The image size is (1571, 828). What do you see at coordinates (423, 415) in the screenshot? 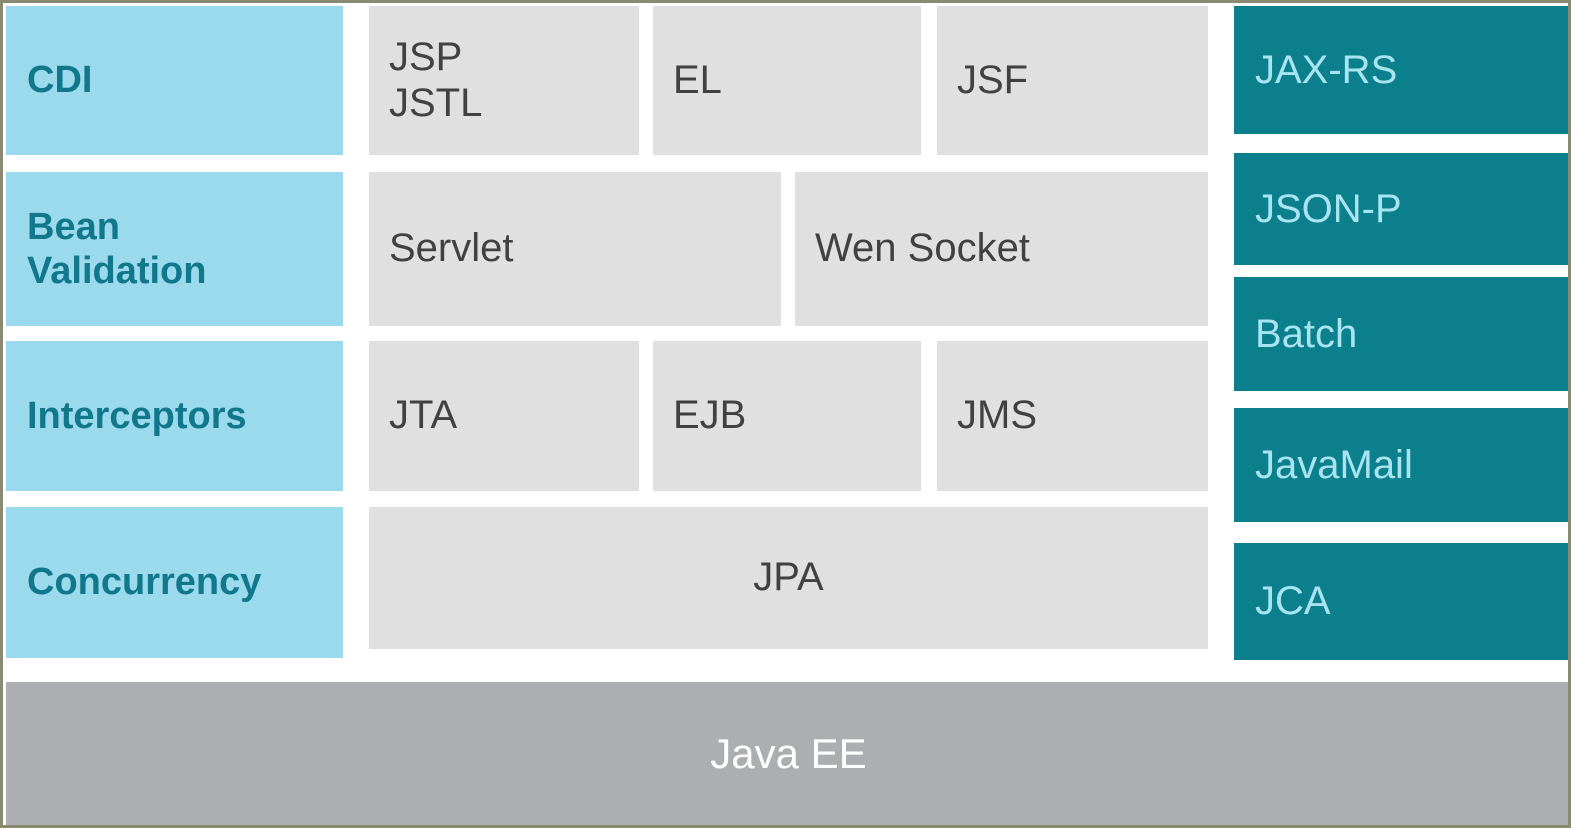
I see `block-jta-label: JTA` at bounding box center [423, 415].